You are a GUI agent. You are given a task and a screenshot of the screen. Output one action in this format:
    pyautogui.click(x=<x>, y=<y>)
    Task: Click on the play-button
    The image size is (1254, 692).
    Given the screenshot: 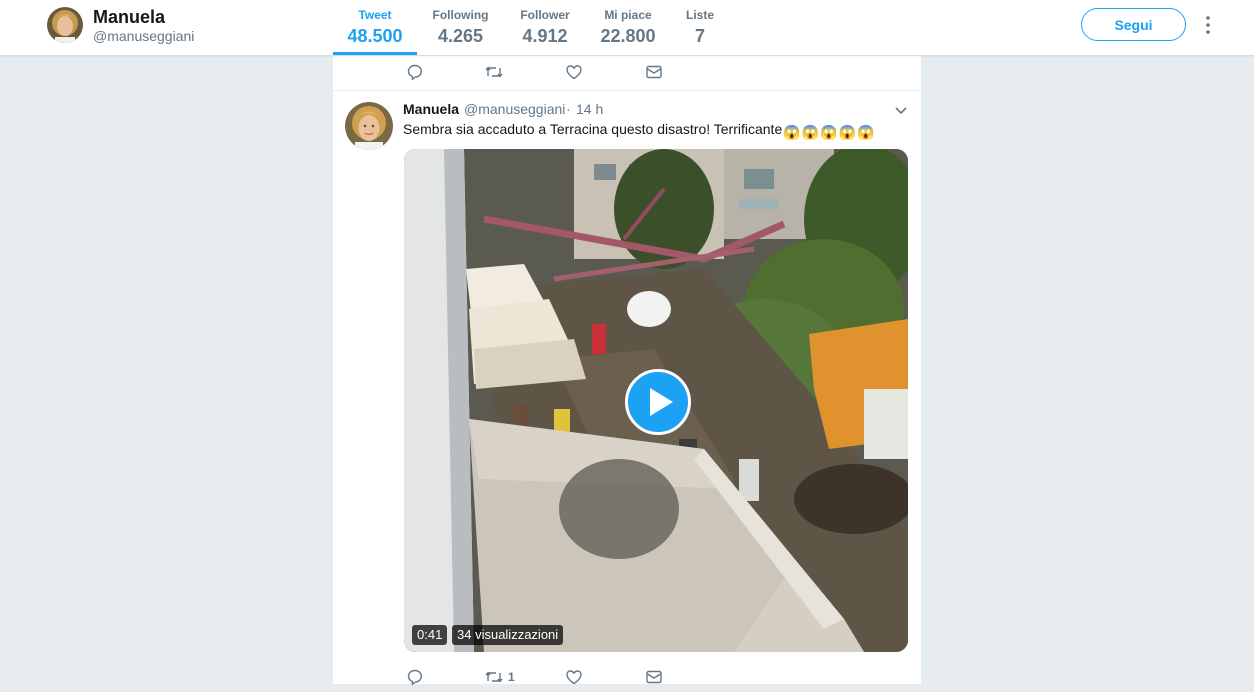 What is the action you would take?
    pyautogui.click(x=658, y=402)
    